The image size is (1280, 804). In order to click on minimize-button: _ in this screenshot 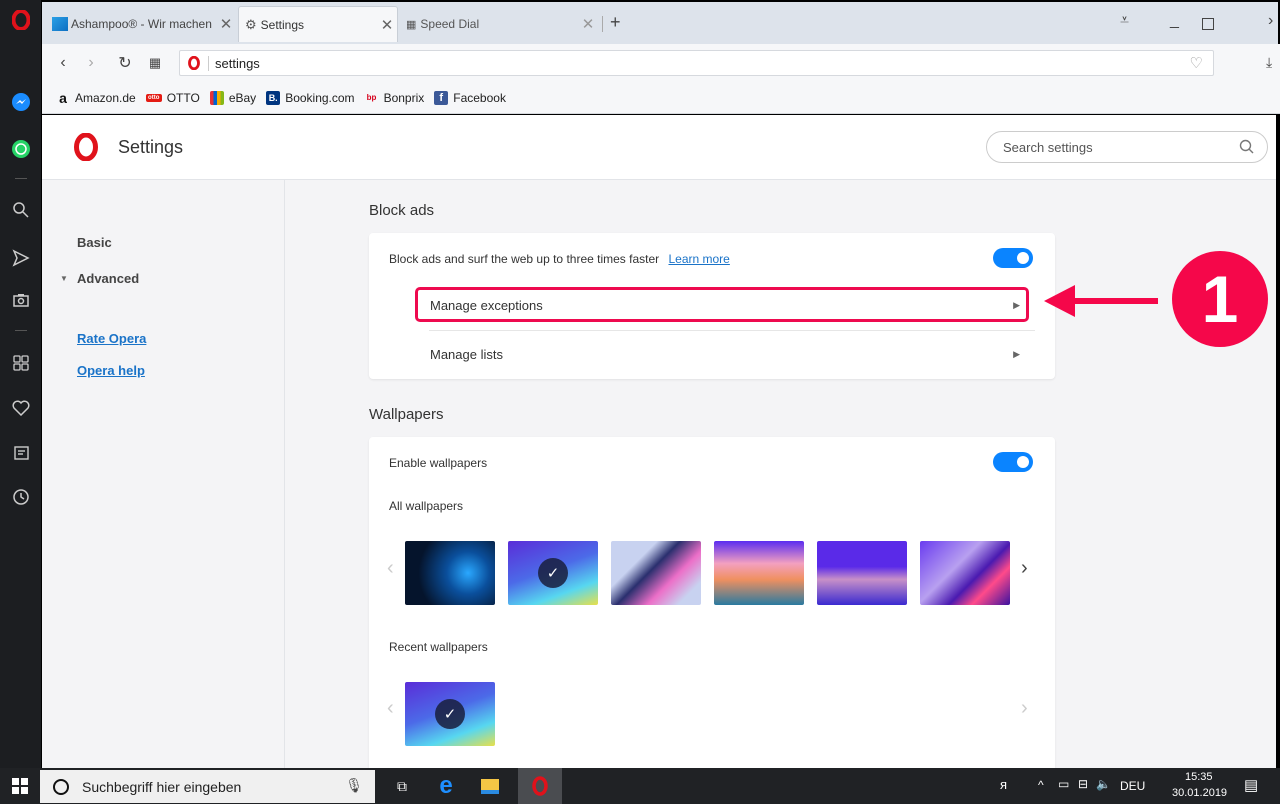, I will do `click(1174, 21)`.